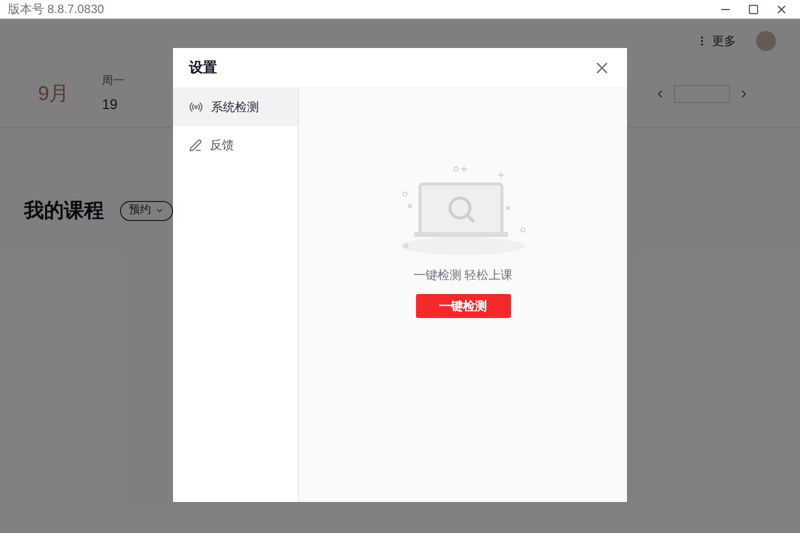 This screenshot has height=533, width=800. Describe the element at coordinates (195, 145) in the screenshot. I see `pen-icon` at that location.